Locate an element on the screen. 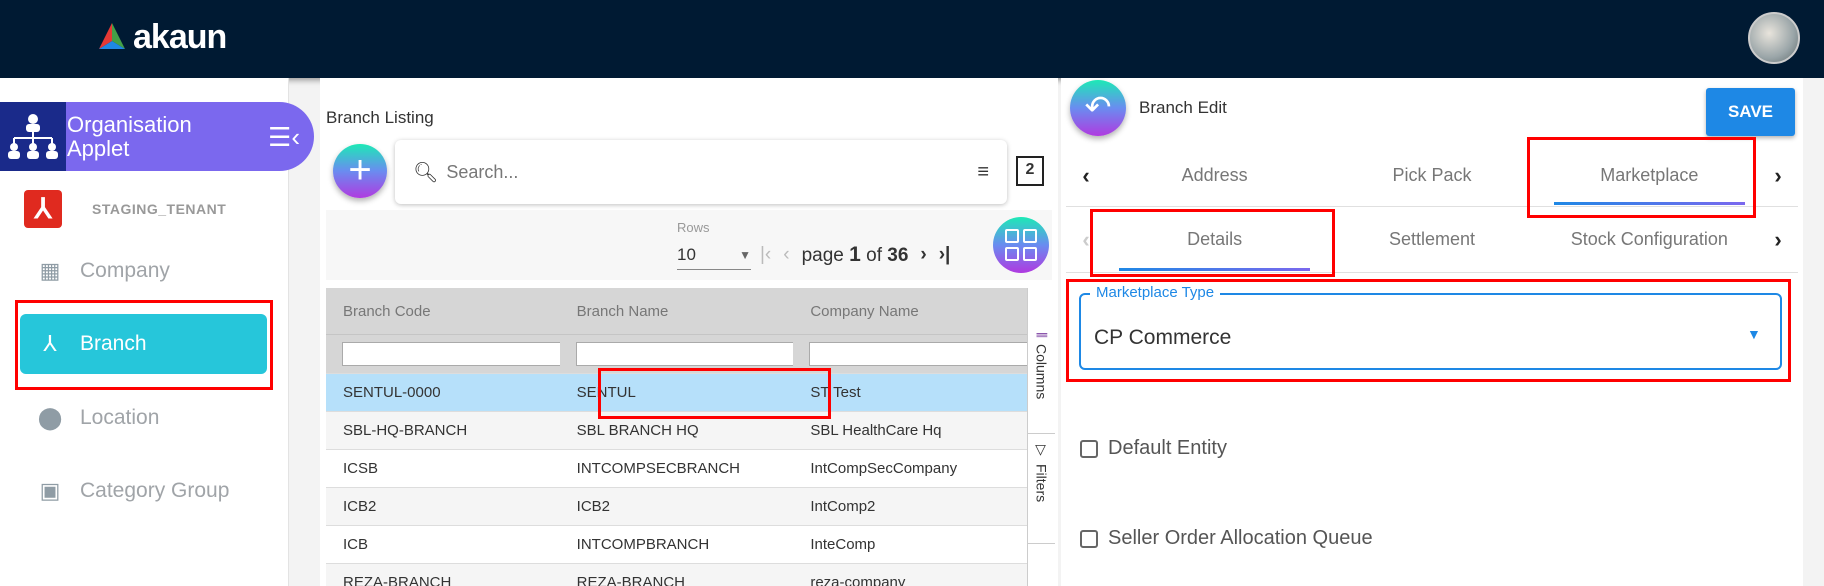 The height and width of the screenshot is (586, 1824). cell: SENTUL-0000 is located at coordinates (392, 392).